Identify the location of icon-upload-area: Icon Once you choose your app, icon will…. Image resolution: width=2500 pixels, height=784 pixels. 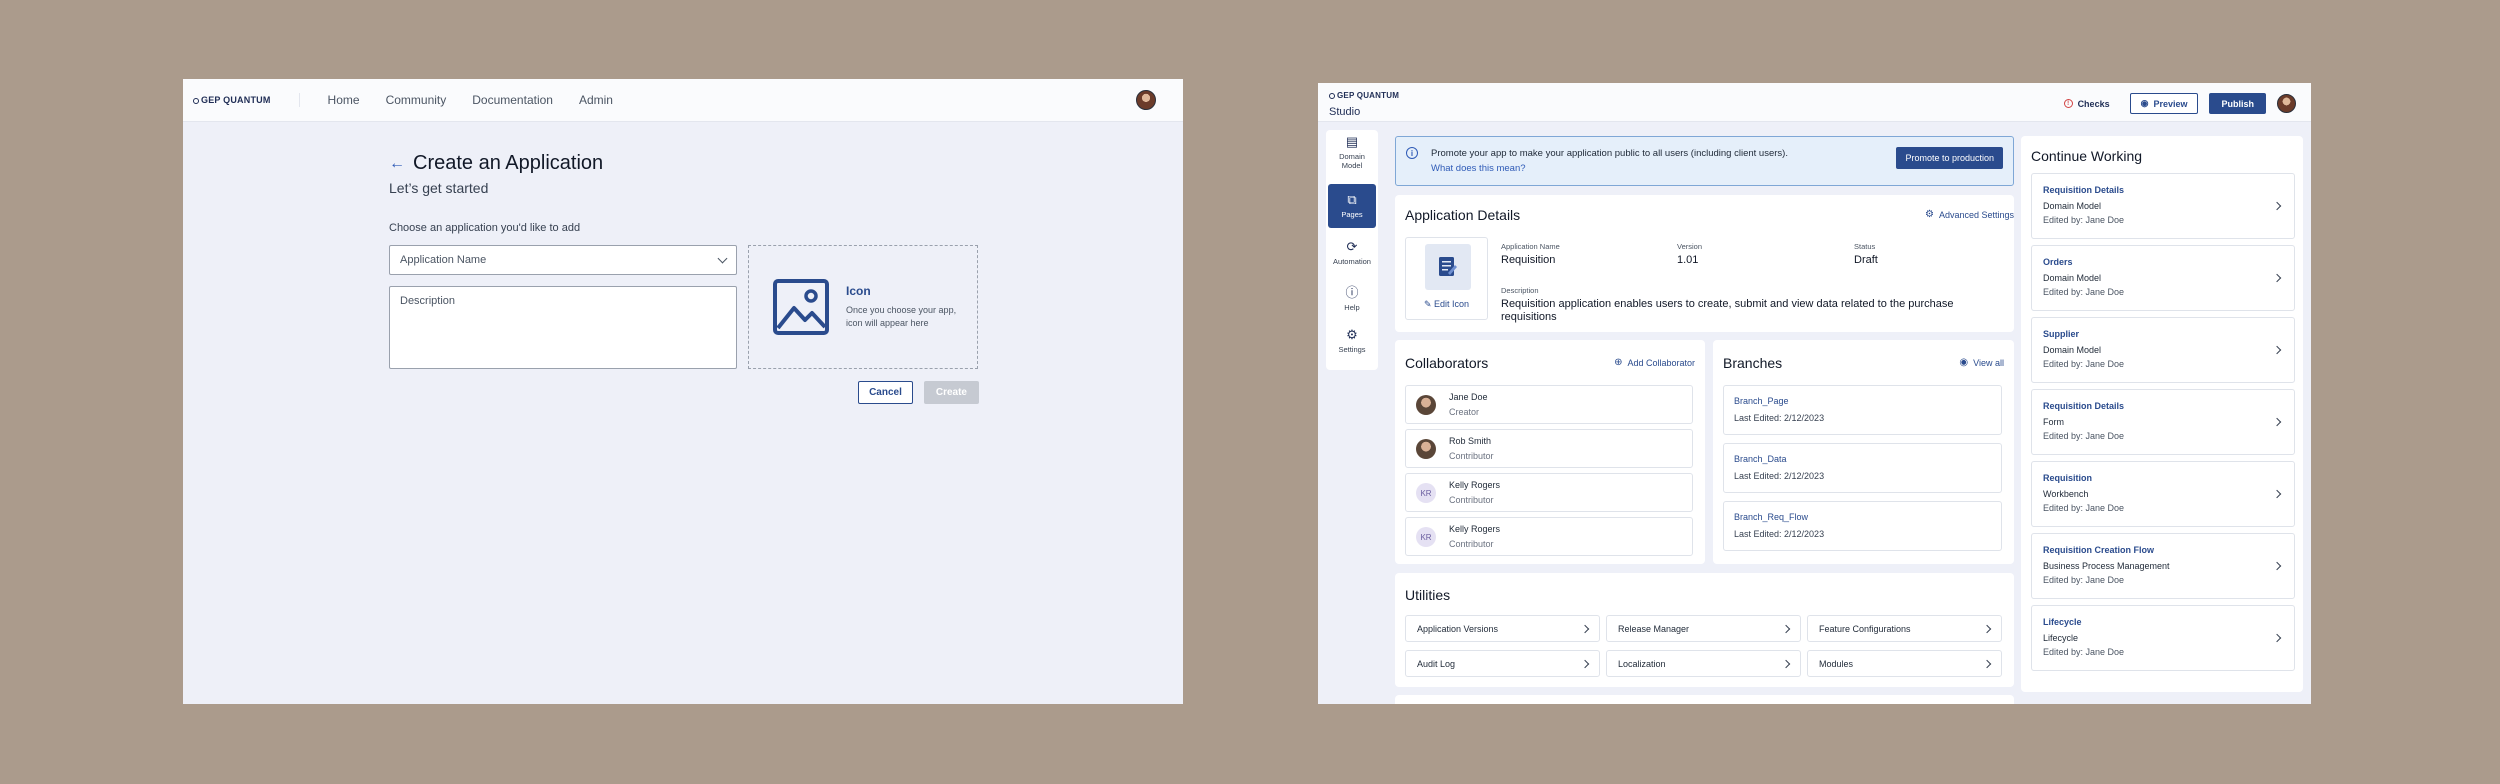
(863, 307).